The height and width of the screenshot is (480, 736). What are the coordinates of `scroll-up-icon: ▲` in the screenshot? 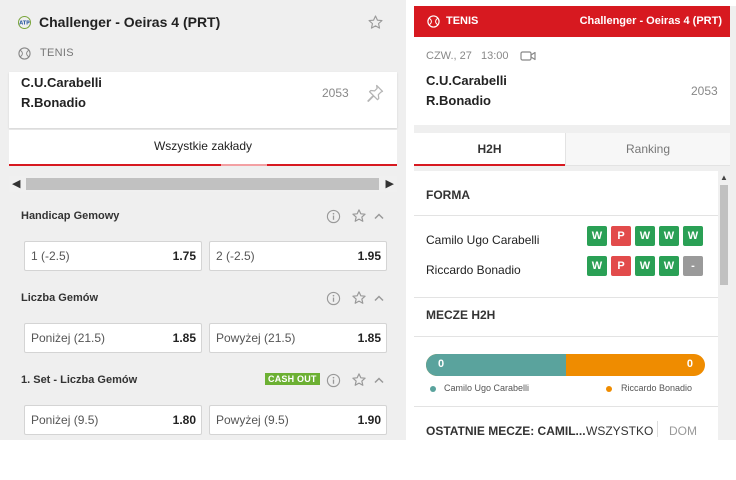 It's located at (724, 177).